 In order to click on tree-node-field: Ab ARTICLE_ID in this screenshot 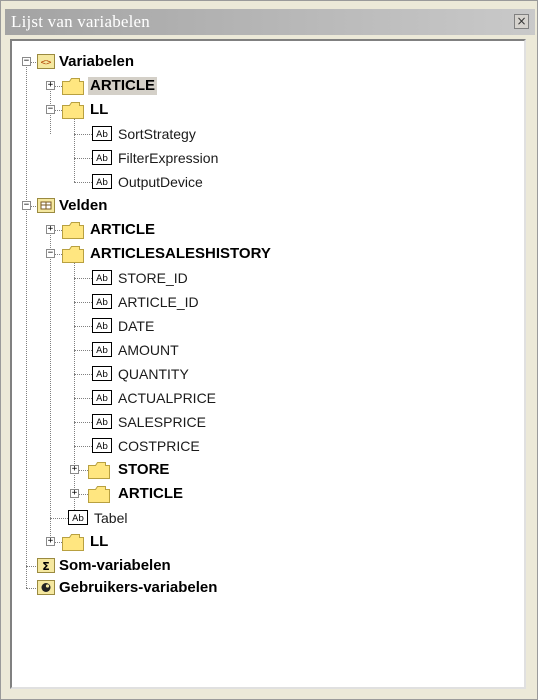, I will do `click(162, 302)`.